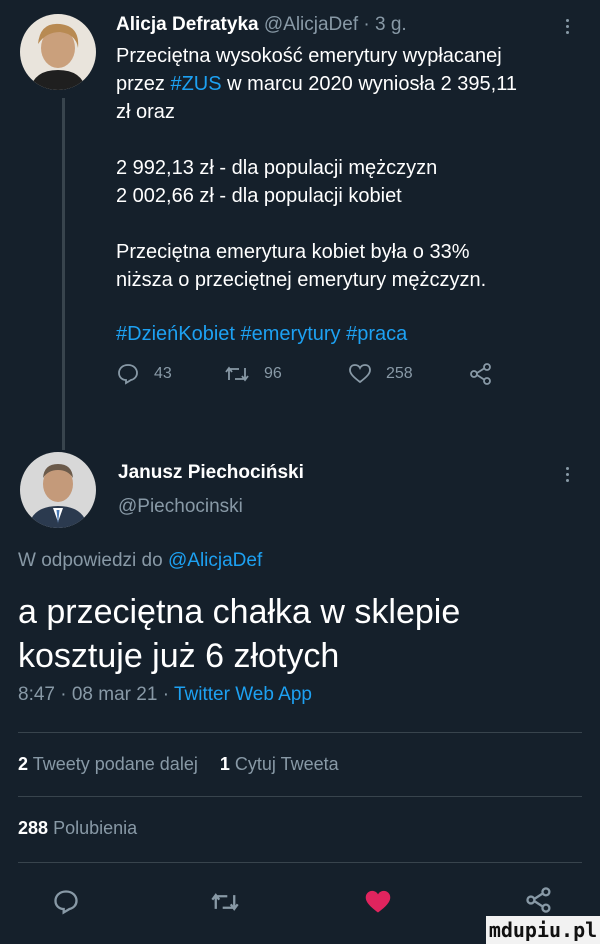 This screenshot has height=944, width=600. Describe the element at coordinates (77, 828) in the screenshot. I see `likes-link: 288 Polubienia` at that location.